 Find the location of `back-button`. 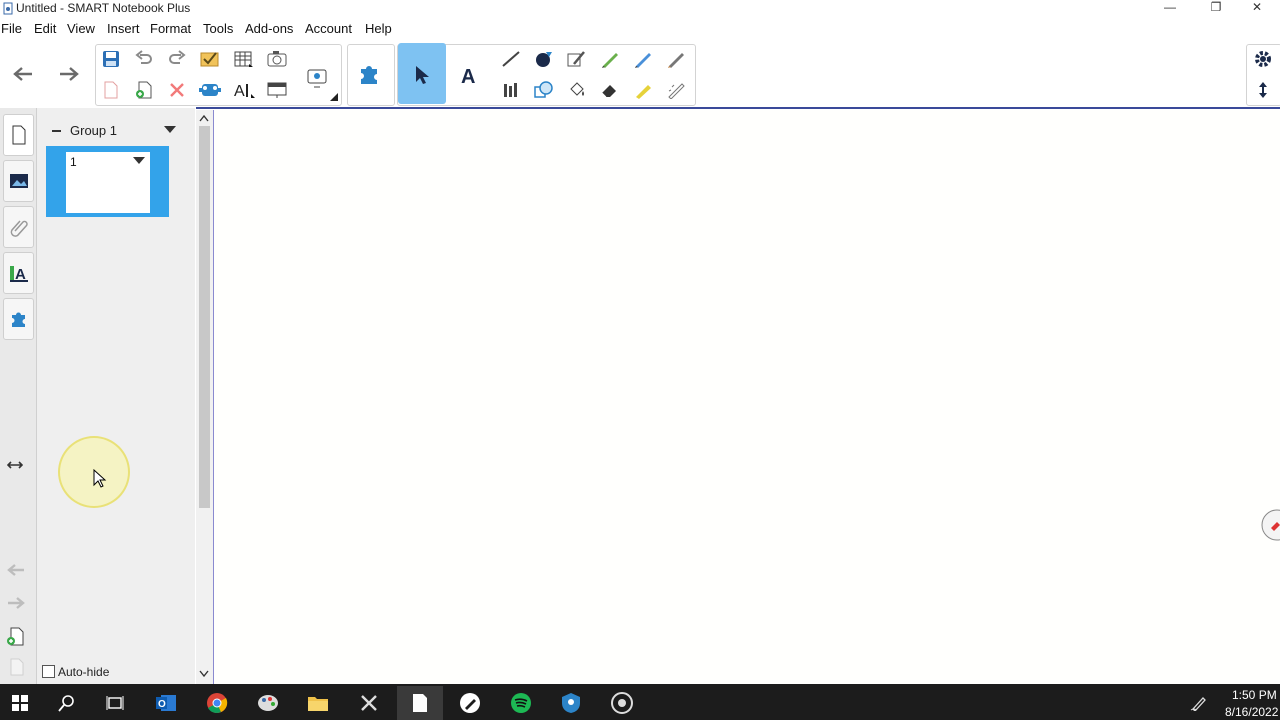

back-button is located at coordinates (23, 74).